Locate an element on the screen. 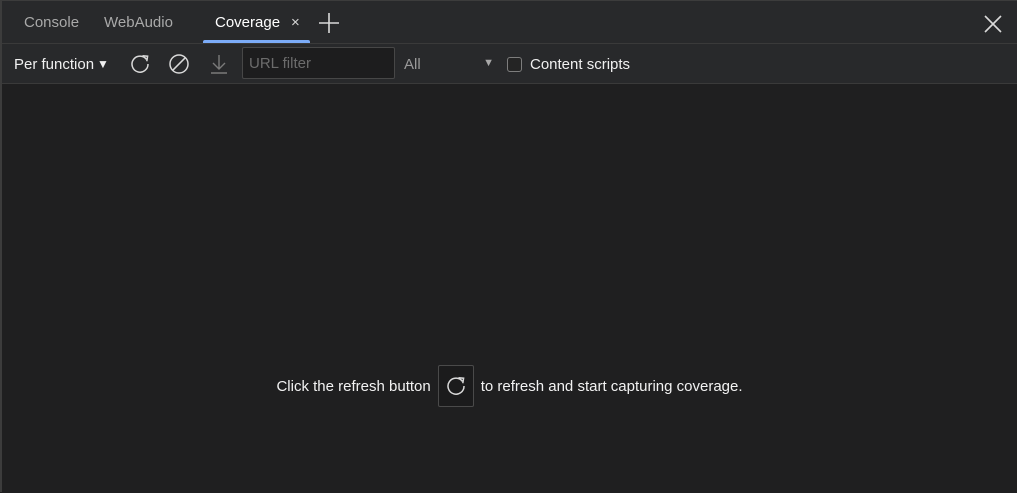 The width and height of the screenshot is (1017, 493). tab-coverage-label: Coverage is located at coordinates (248, 22).